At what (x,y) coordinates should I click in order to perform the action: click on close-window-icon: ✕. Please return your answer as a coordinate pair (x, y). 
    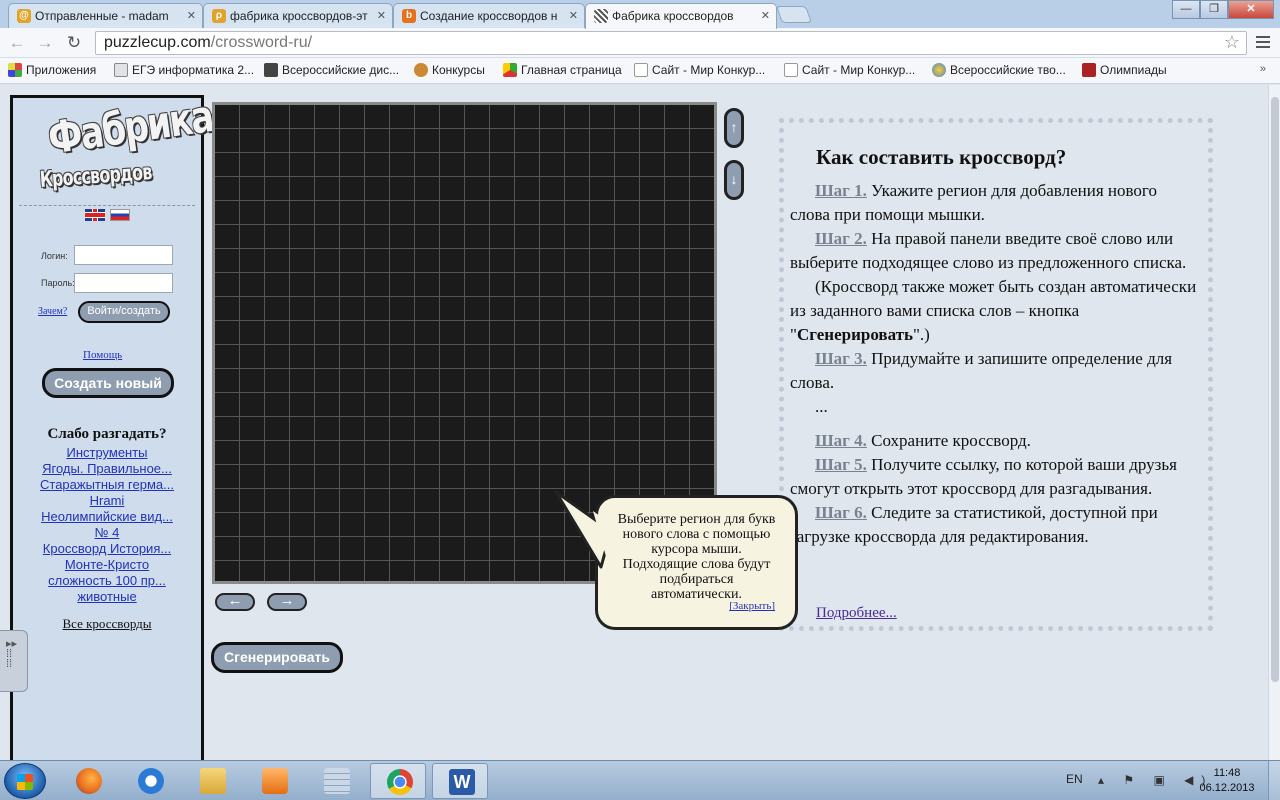
    Looking at the image, I should click on (1251, 9).